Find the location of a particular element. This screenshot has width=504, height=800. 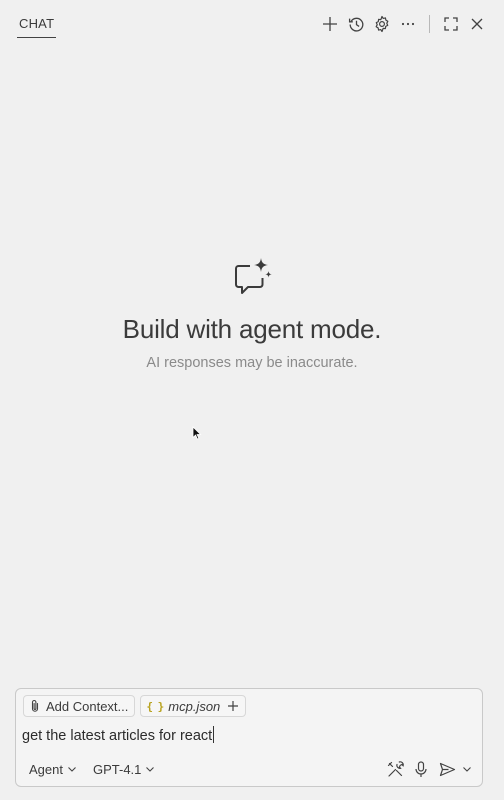

new-chat-button is located at coordinates (330, 24).